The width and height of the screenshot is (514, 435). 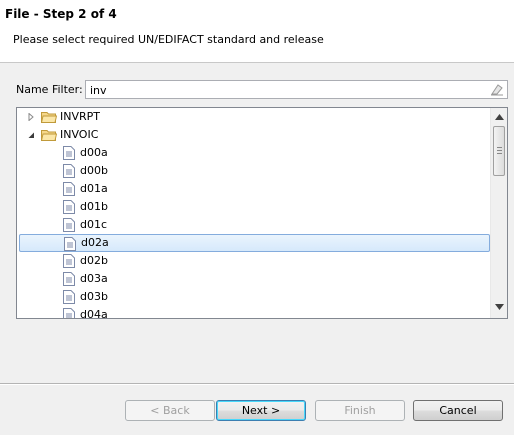 I want to click on finish-button: Finish, so click(x=360, y=410).